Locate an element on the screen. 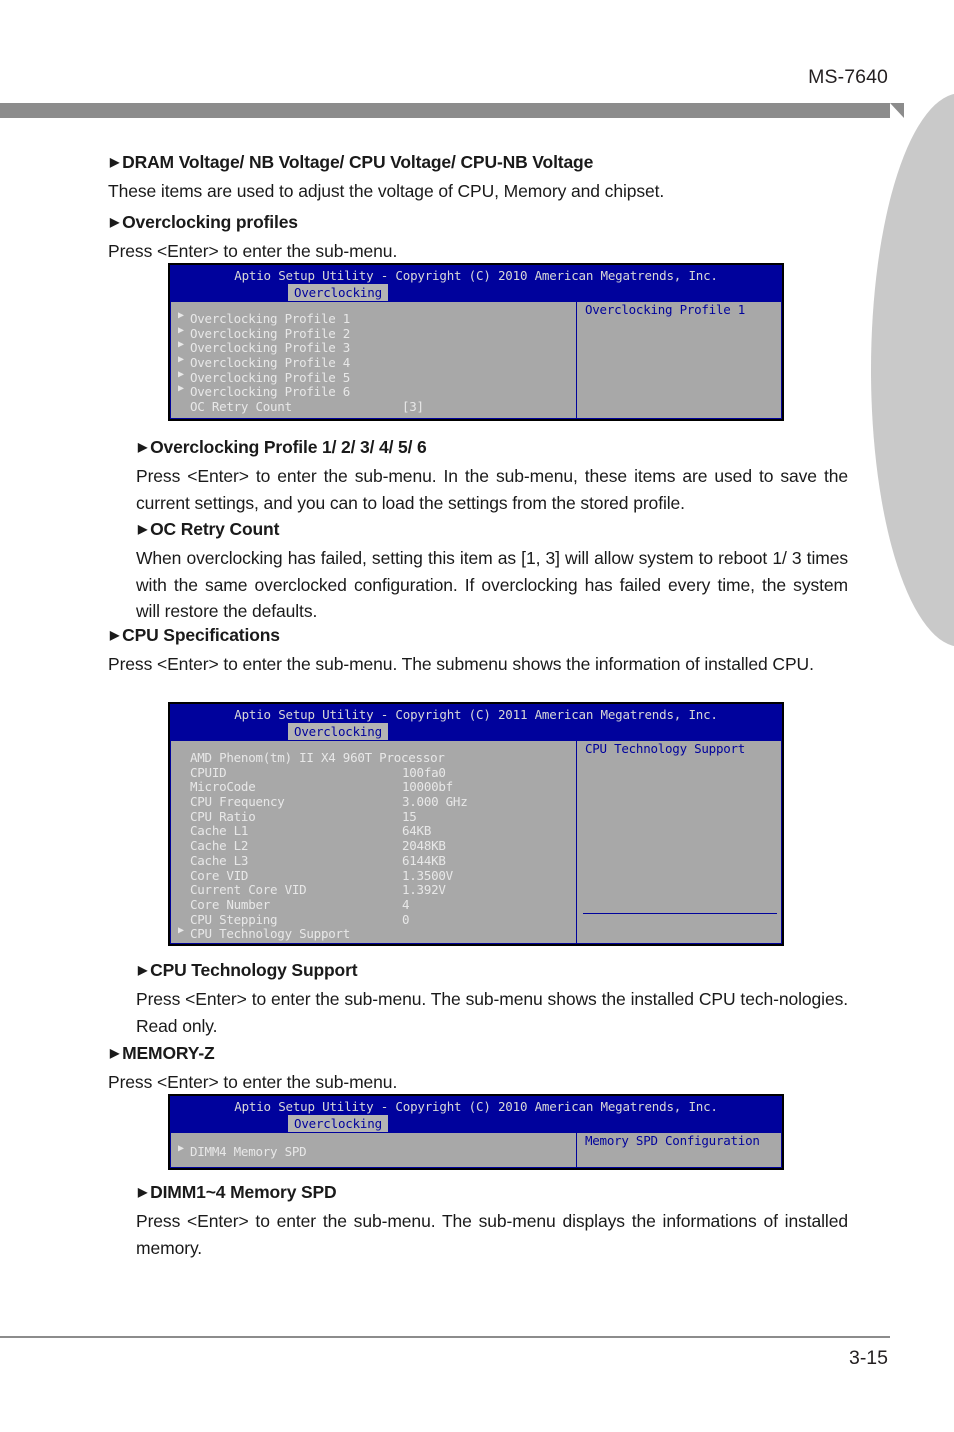 The width and height of the screenshot is (954, 1432). section-heading-oc-retry-count: ▶ OC Retry Count is located at coordinates (209, 529).